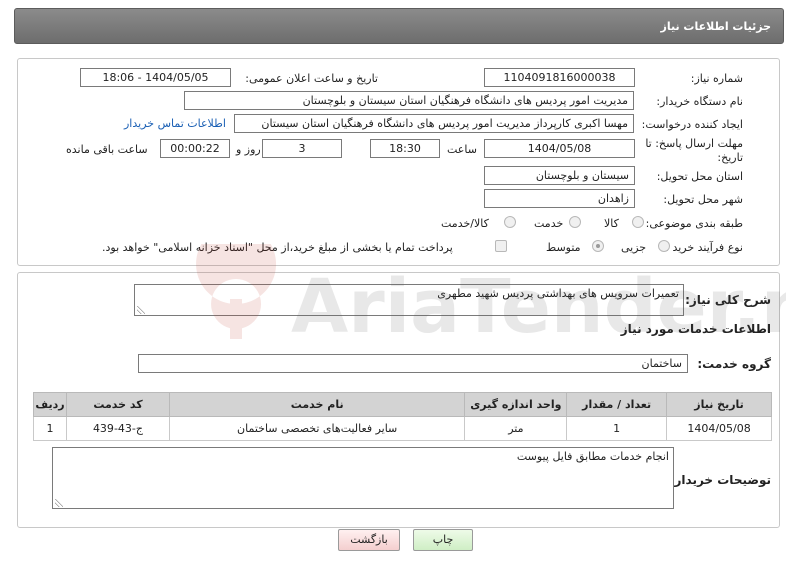 Image resolution: width=788 pixels, height=566 pixels. Describe the element at coordinates (175, 123) in the screenshot. I see `buyer-contact-link: اطلاعات تماس خریدار` at that location.